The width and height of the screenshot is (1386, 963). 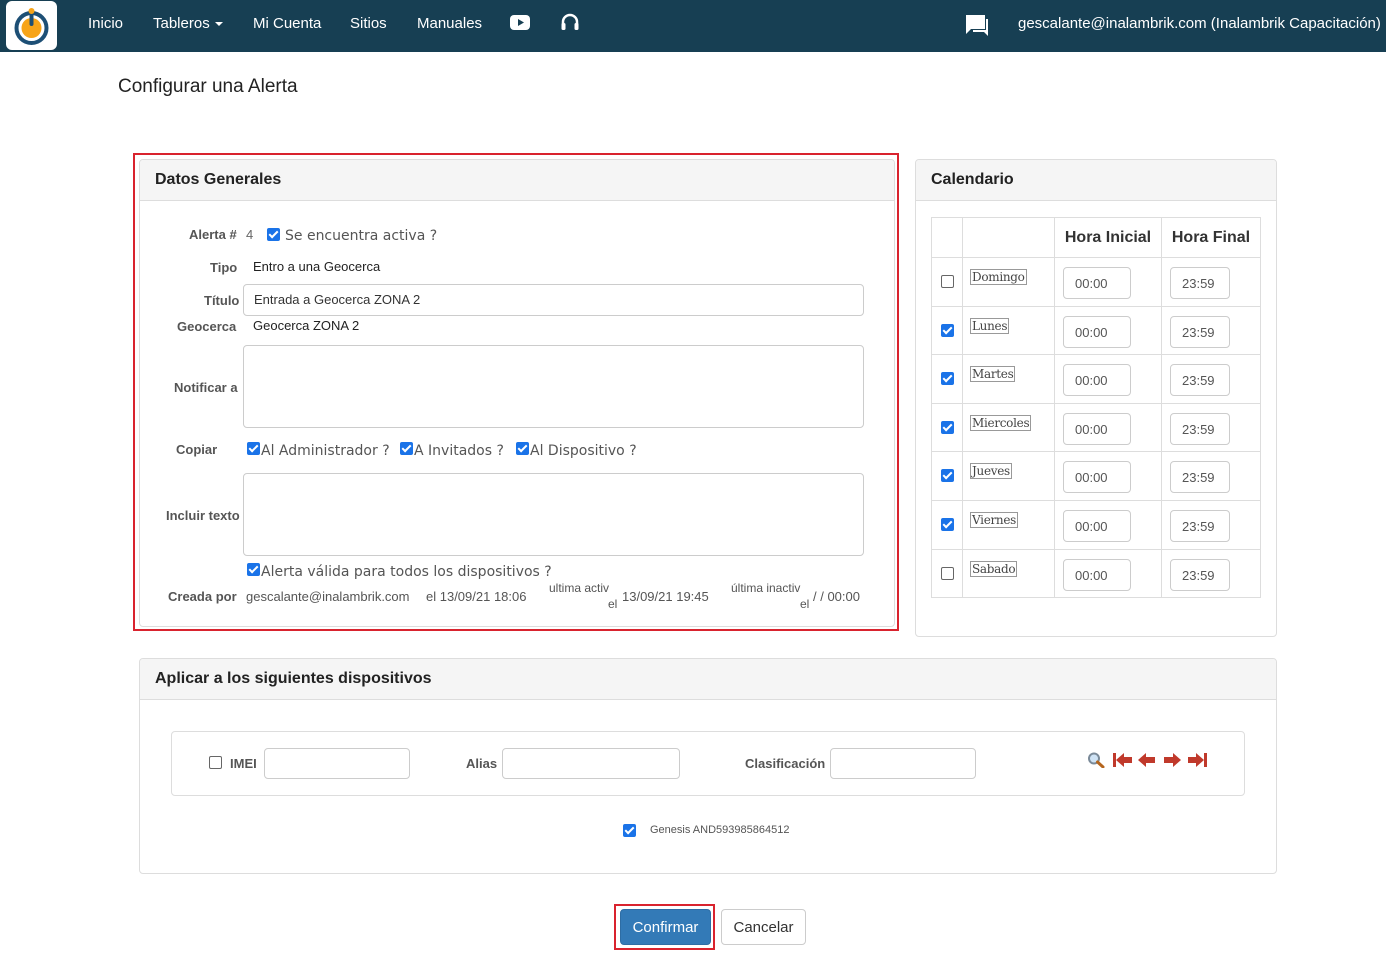 I want to click on device-checkbox, so click(x=629, y=830).